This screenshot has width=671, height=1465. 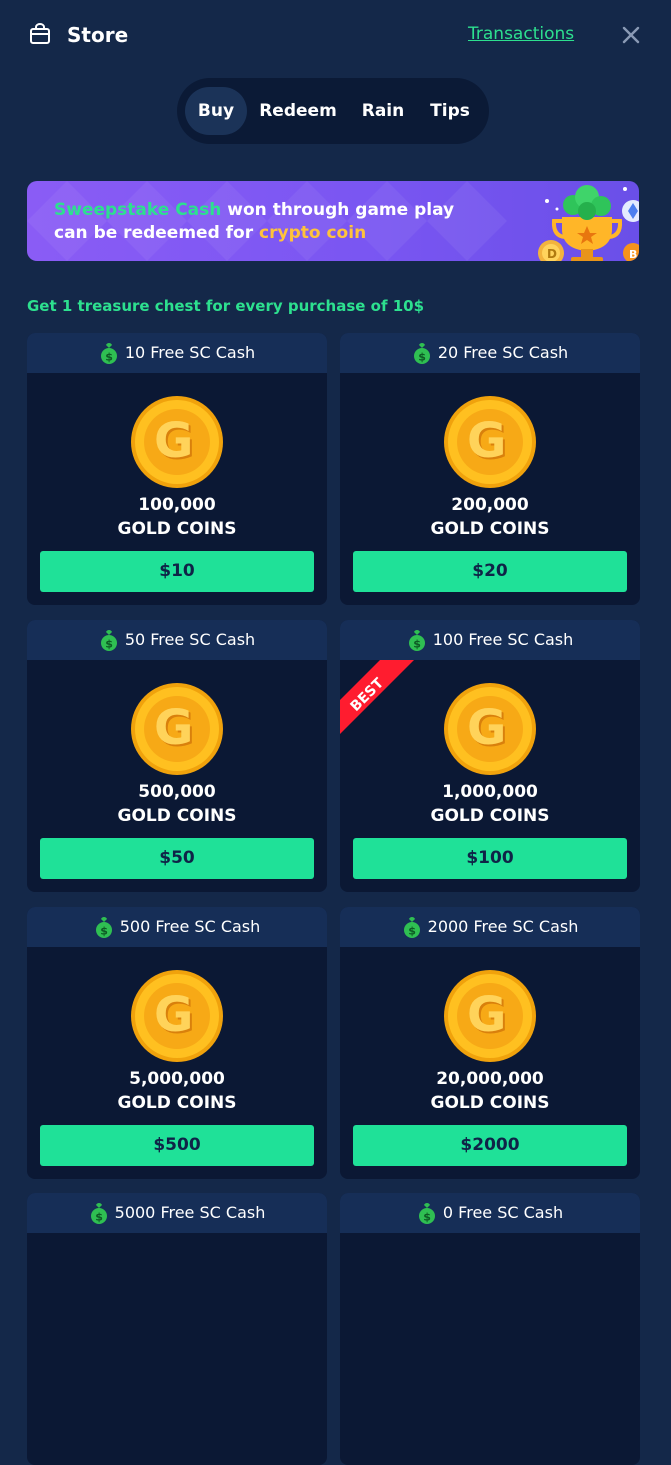 I want to click on package-card-header: $0 Free SC Cash, so click(x=490, y=1213).